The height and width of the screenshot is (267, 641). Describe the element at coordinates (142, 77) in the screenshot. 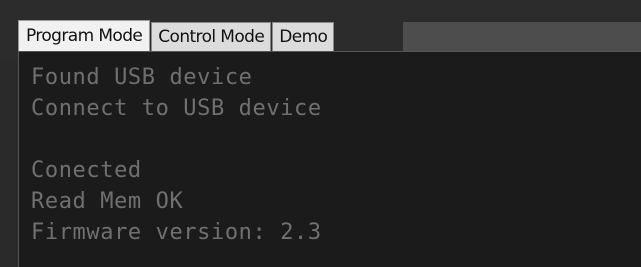

I see `console-line: Found USB device` at that location.